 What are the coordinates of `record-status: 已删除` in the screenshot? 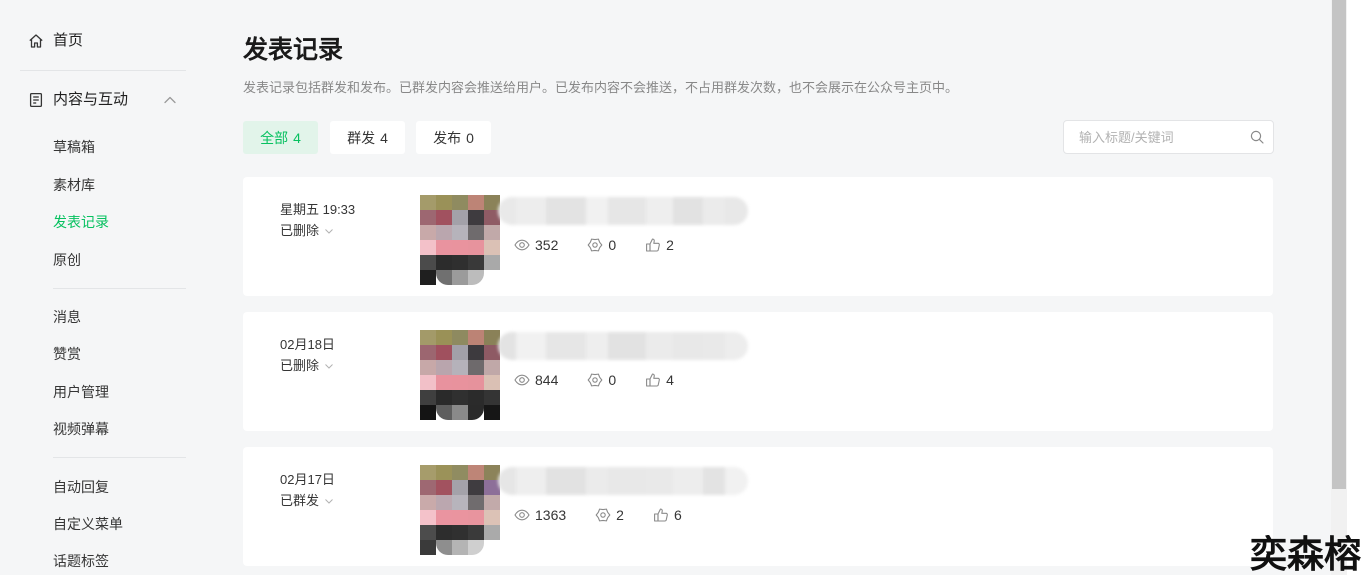 It's located at (300, 230).